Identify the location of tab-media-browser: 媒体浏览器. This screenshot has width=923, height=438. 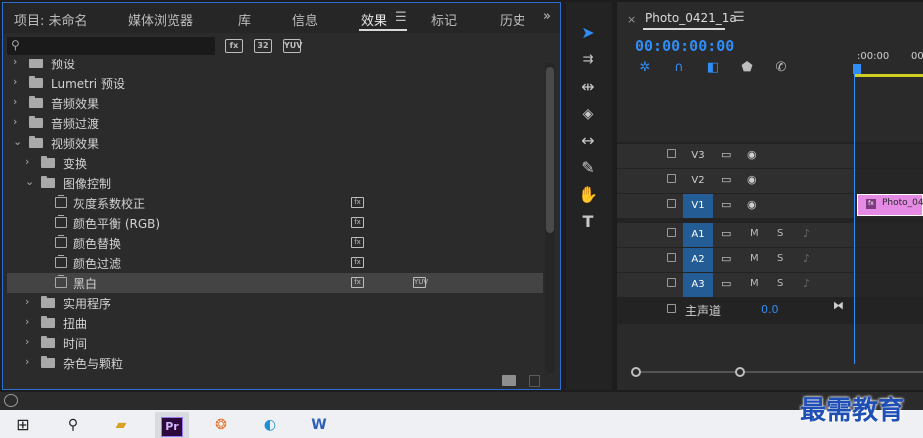
(160, 19).